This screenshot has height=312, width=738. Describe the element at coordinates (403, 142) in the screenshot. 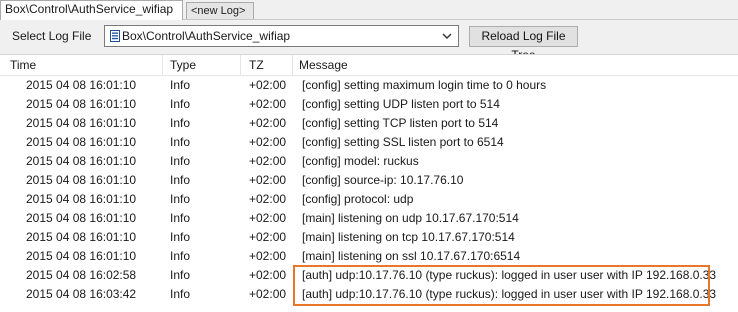

I see `cell-message: [config] setting SSL listen port to 6514` at that location.